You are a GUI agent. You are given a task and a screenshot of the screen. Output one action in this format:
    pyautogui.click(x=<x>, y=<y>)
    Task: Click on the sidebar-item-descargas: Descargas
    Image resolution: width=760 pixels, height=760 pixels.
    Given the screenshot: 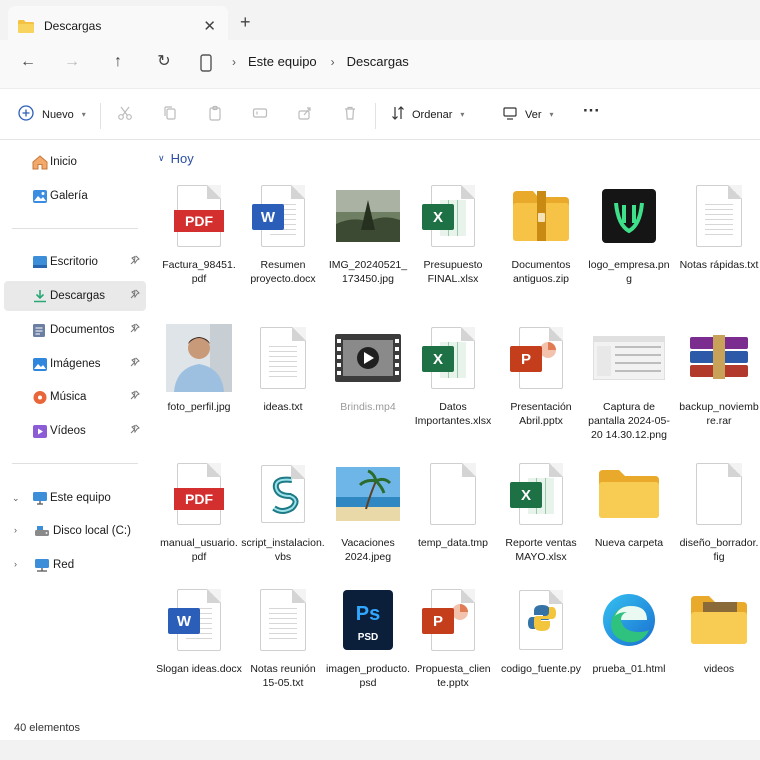 What is the action you would take?
    pyautogui.click(x=75, y=296)
    